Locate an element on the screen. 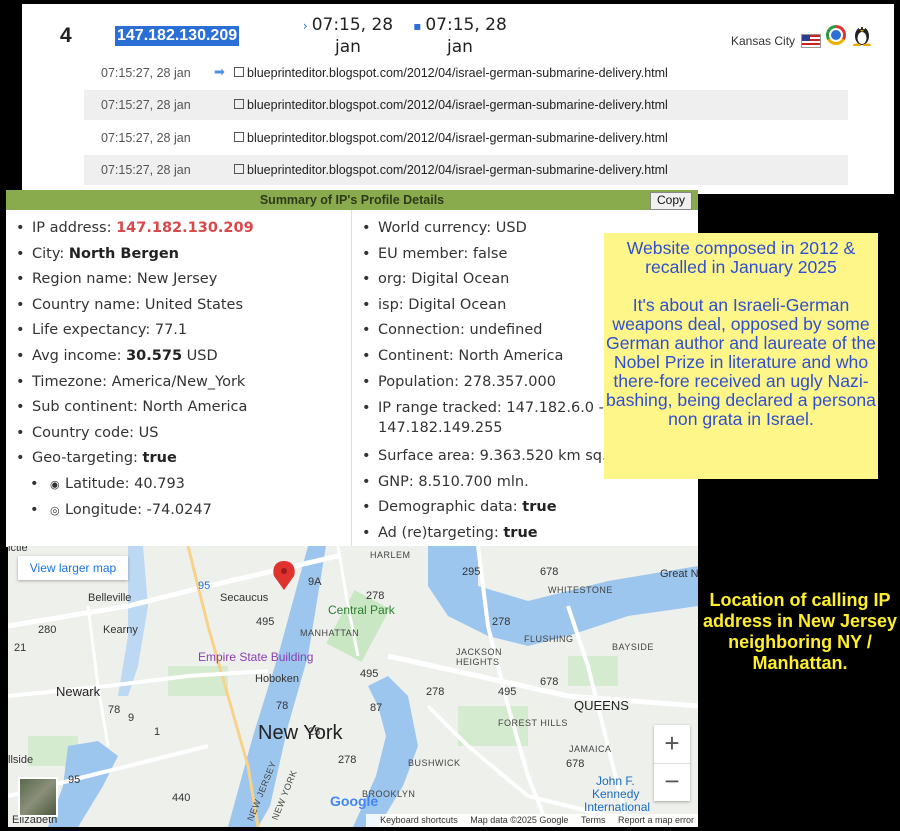  list-item: isp: Digital Ocean is located at coordinates (481, 306).